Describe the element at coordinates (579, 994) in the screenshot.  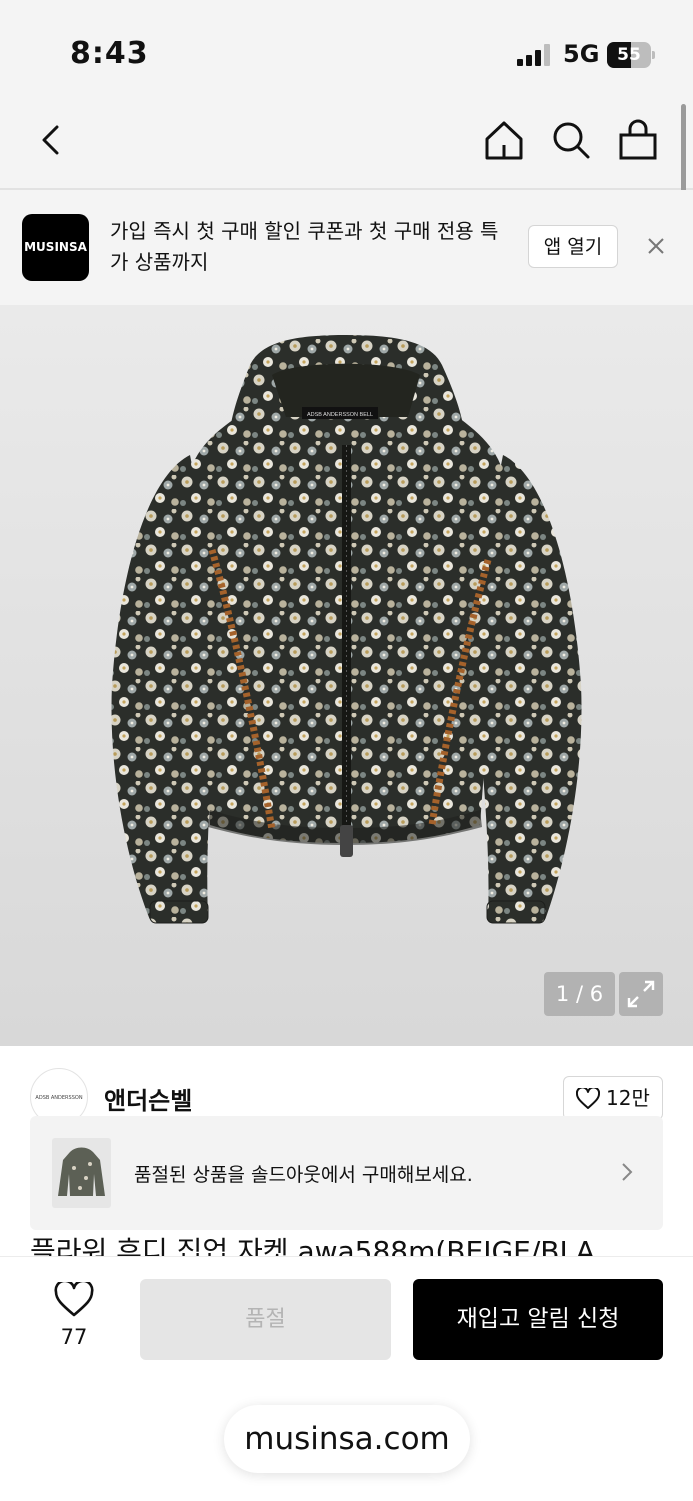
I see `image-counter: 1 / 6` at that location.